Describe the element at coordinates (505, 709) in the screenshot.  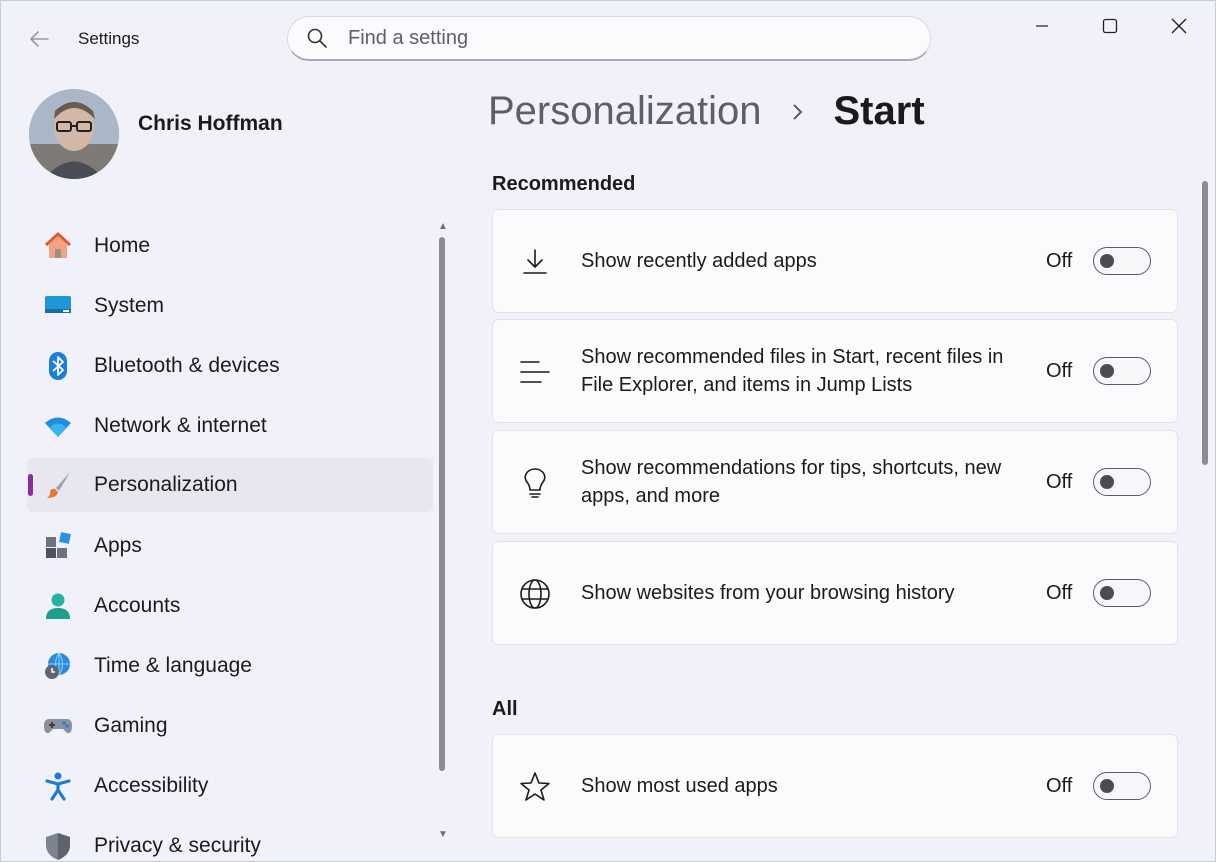
I see `section-heading-all: All` at that location.